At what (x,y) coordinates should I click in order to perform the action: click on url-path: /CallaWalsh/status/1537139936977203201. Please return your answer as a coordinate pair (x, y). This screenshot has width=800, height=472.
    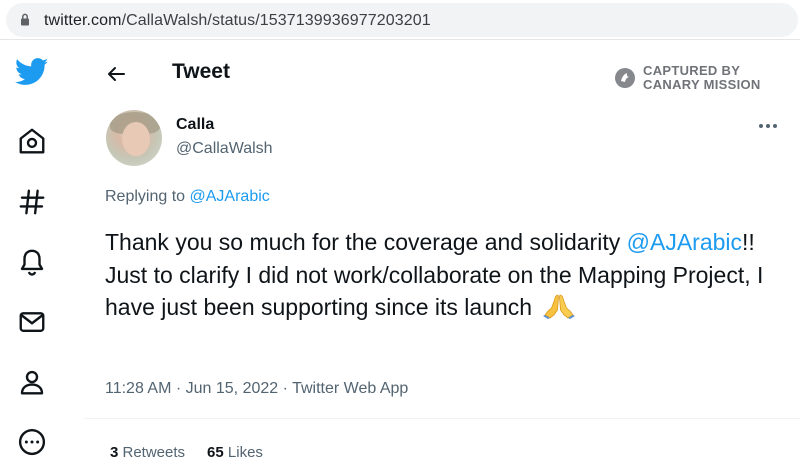
    Looking at the image, I should click on (276, 20).